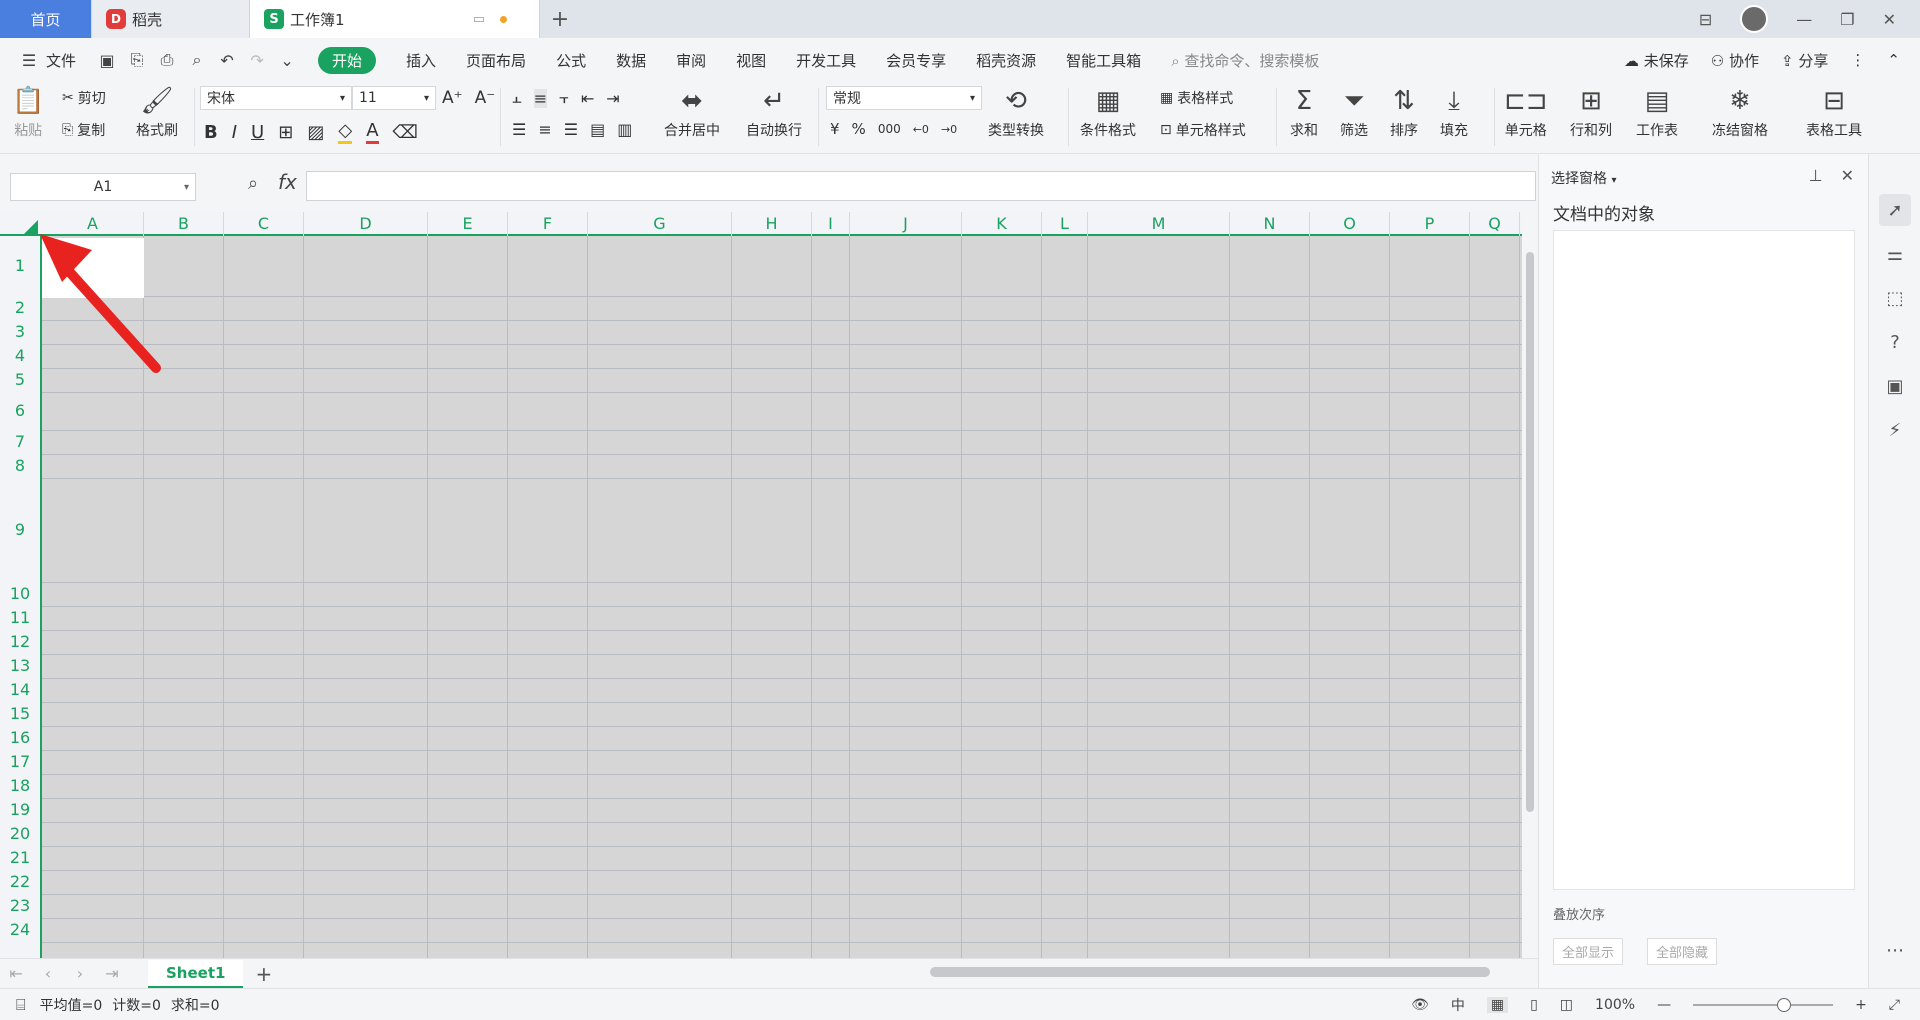  Describe the element at coordinates (21, 224) in the screenshot. I see `select-all-corner` at that location.